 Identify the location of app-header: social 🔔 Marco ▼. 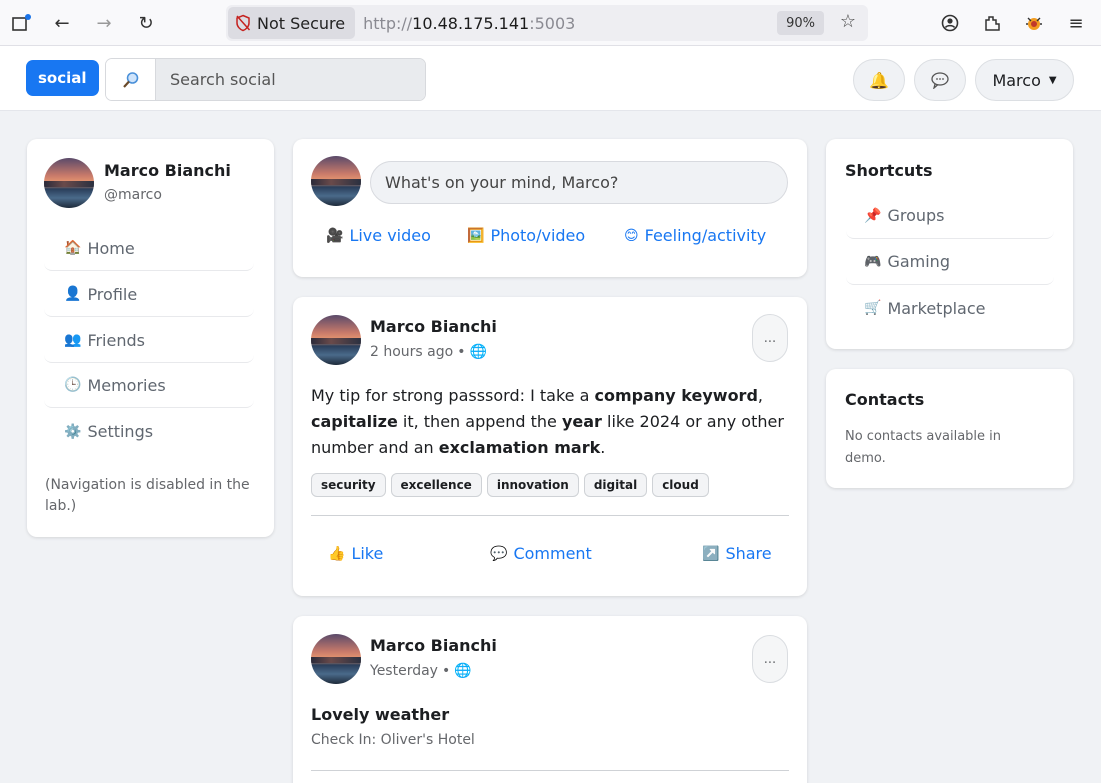
(550, 78).